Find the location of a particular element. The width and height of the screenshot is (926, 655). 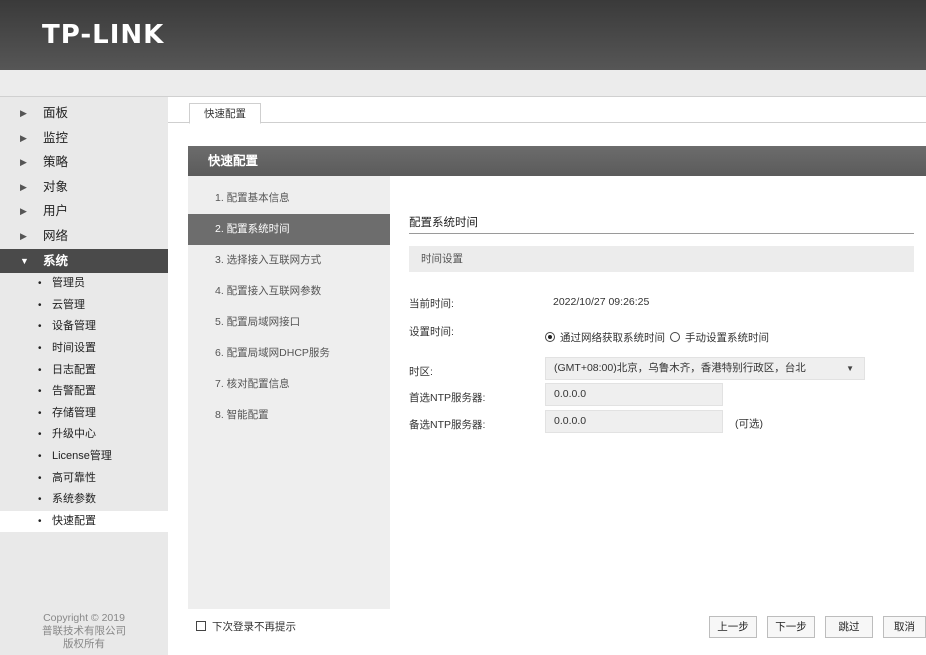

wizard-step: 7. 核对配置信息 is located at coordinates (289, 384).